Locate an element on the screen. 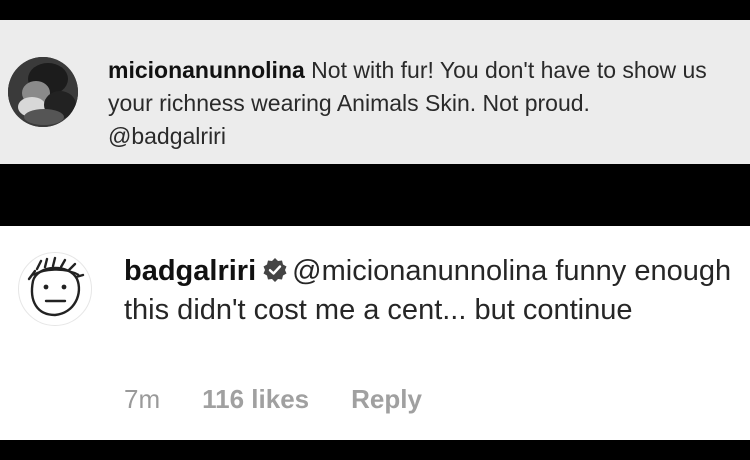 This screenshot has width=750, height=460. profile-photo-icon is located at coordinates (43, 92).